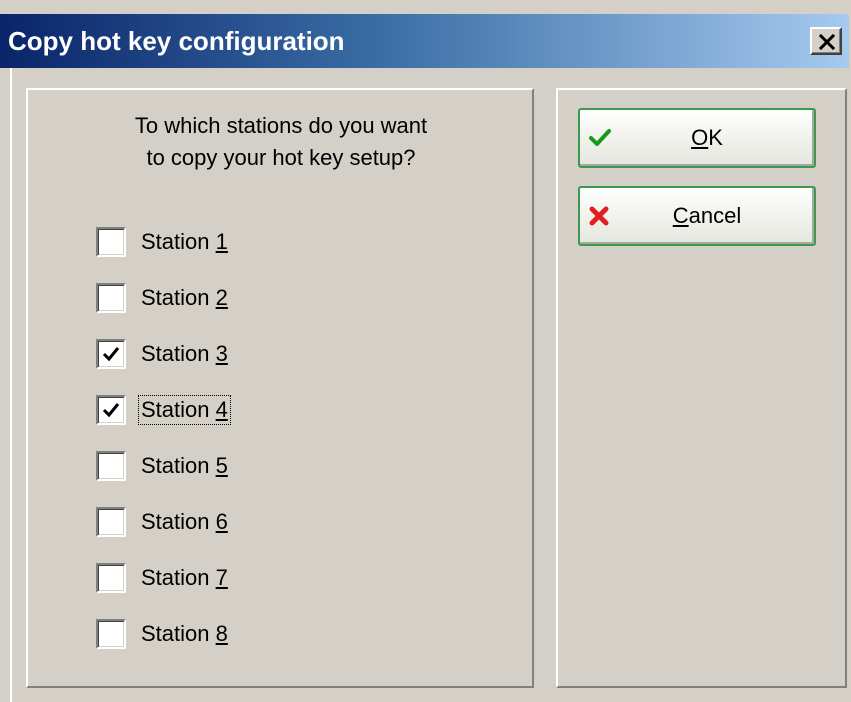  I want to click on station-1-checkbox: Station 1, so click(163, 242).